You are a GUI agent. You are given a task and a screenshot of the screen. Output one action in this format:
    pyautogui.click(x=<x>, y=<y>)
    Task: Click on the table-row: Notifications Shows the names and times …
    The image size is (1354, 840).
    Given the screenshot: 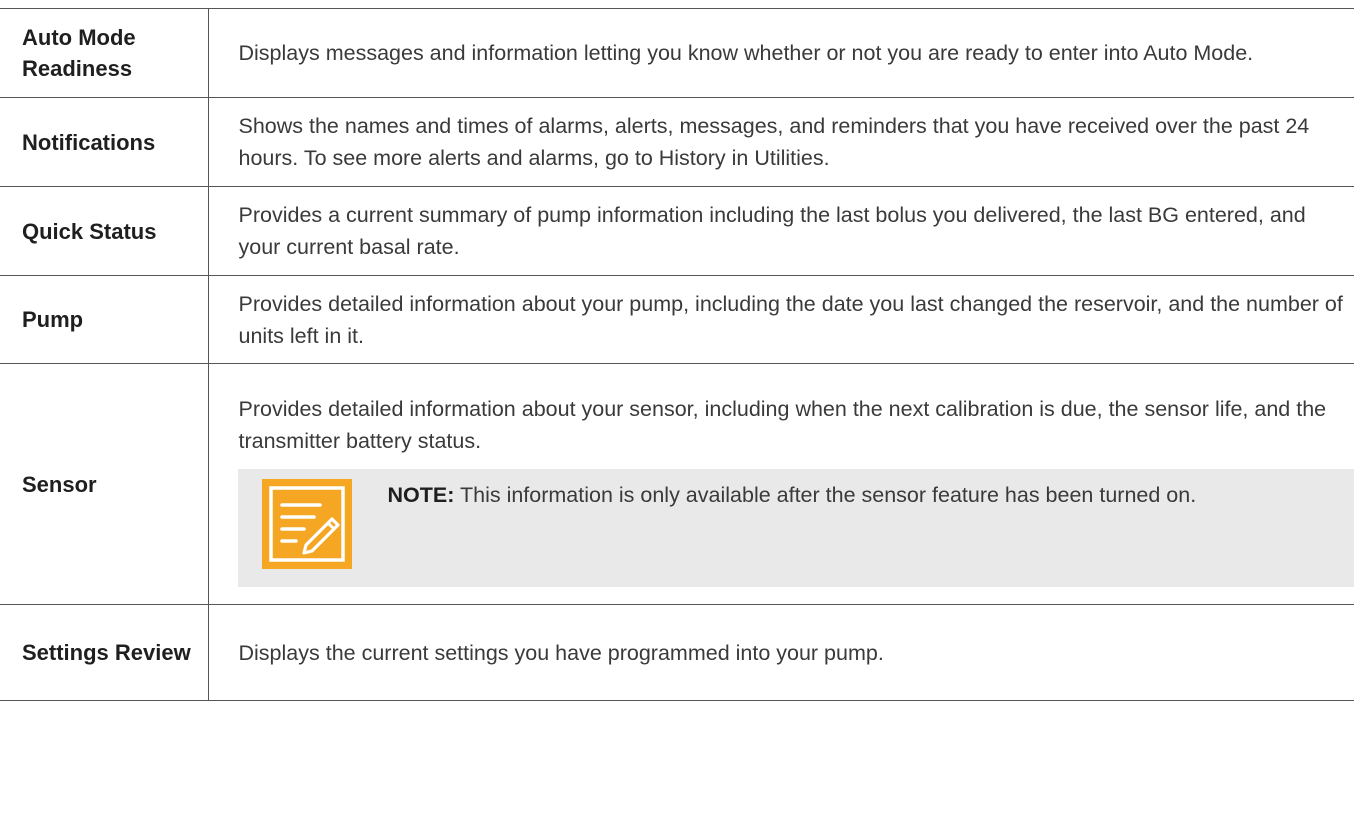 What is the action you would take?
    pyautogui.click(x=677, y=142)
    